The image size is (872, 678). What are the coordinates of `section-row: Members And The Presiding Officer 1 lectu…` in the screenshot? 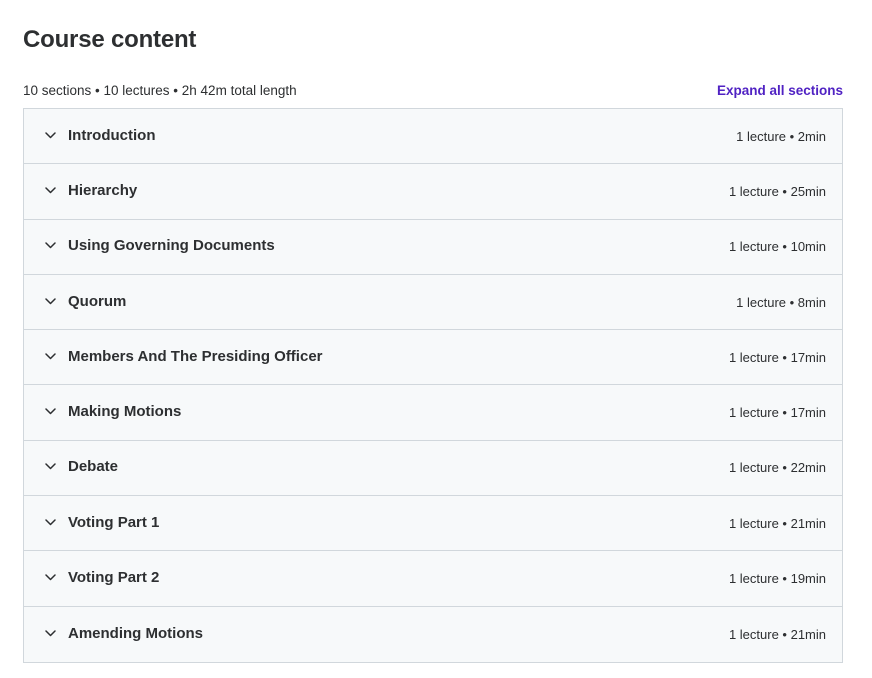 It's located at (433, 358).